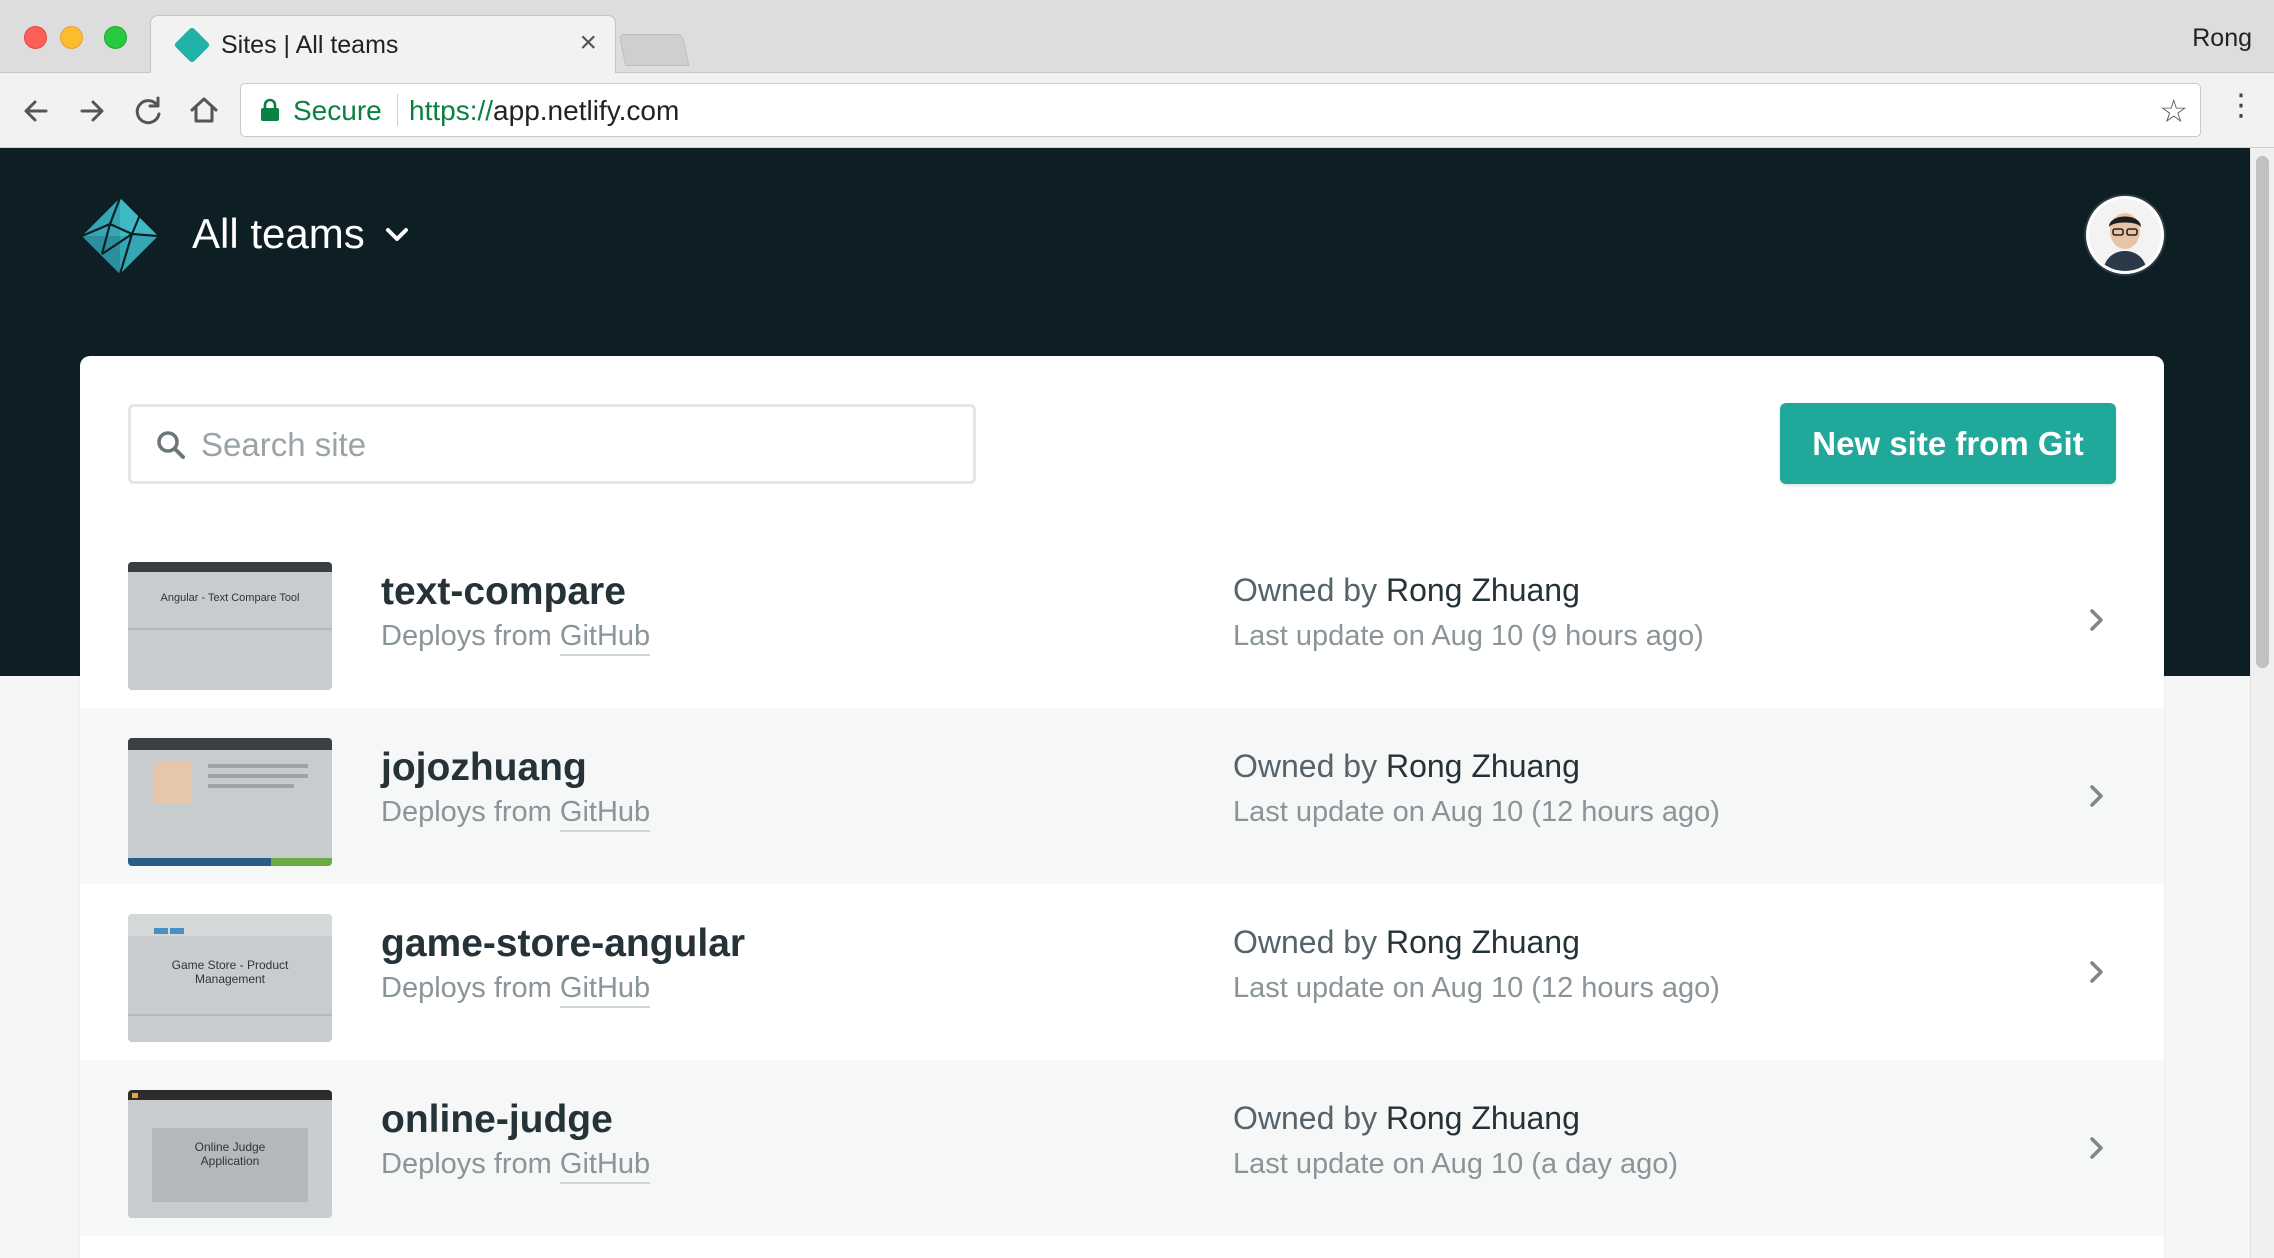 The image size is (2274, 1258). I want to click on tab-close-icon: ×, so click(588, 43).